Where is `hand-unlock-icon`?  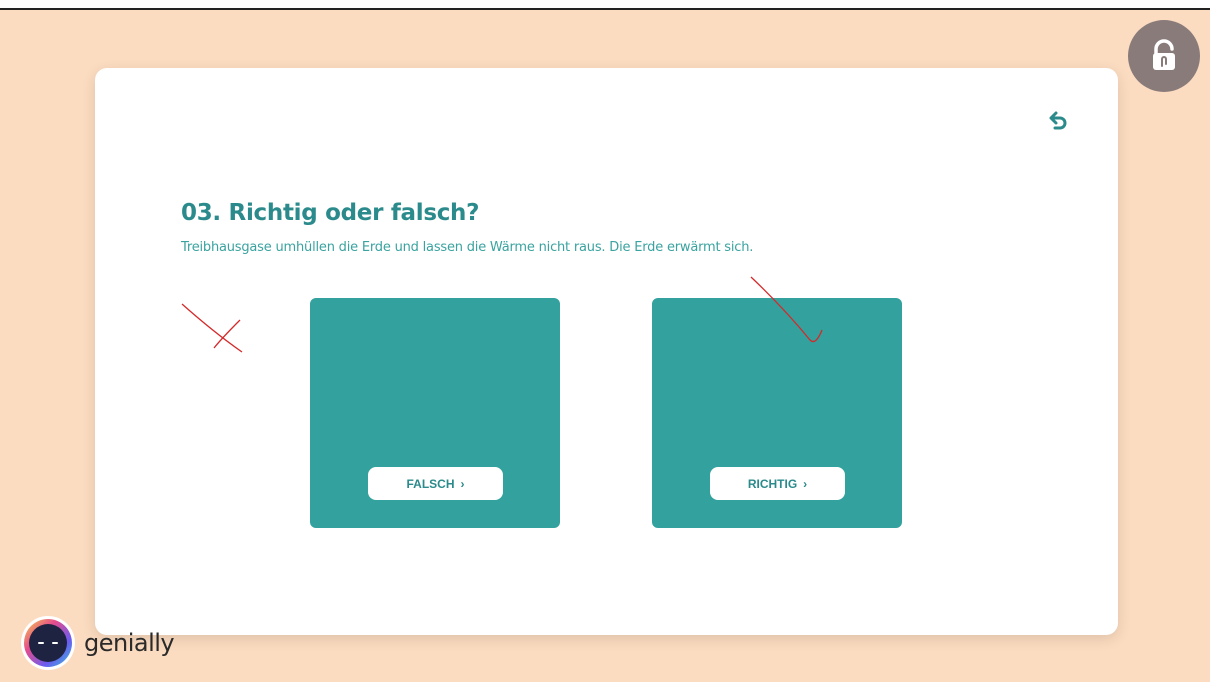 hand-unlock-icon is located at coordinates (1164, 54).